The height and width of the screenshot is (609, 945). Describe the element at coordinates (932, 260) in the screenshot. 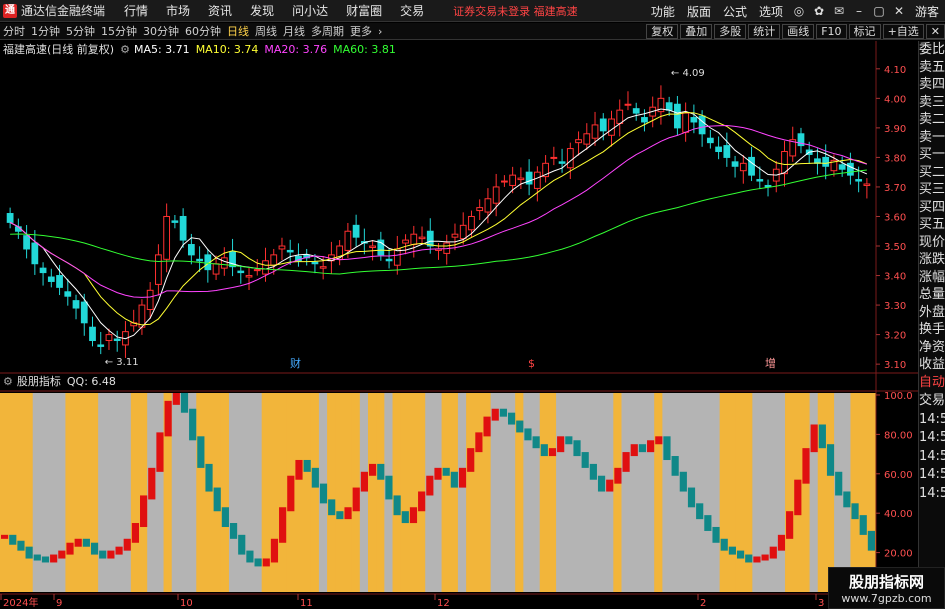

I see `side-panel-item: 涨跌` at that location.